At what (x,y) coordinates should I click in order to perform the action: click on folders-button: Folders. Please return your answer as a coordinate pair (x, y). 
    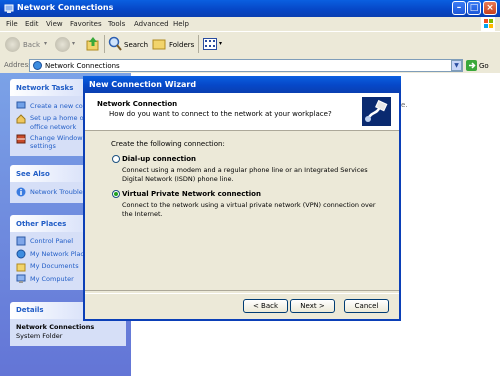
    Looking at the image, I should click on (181, 45).